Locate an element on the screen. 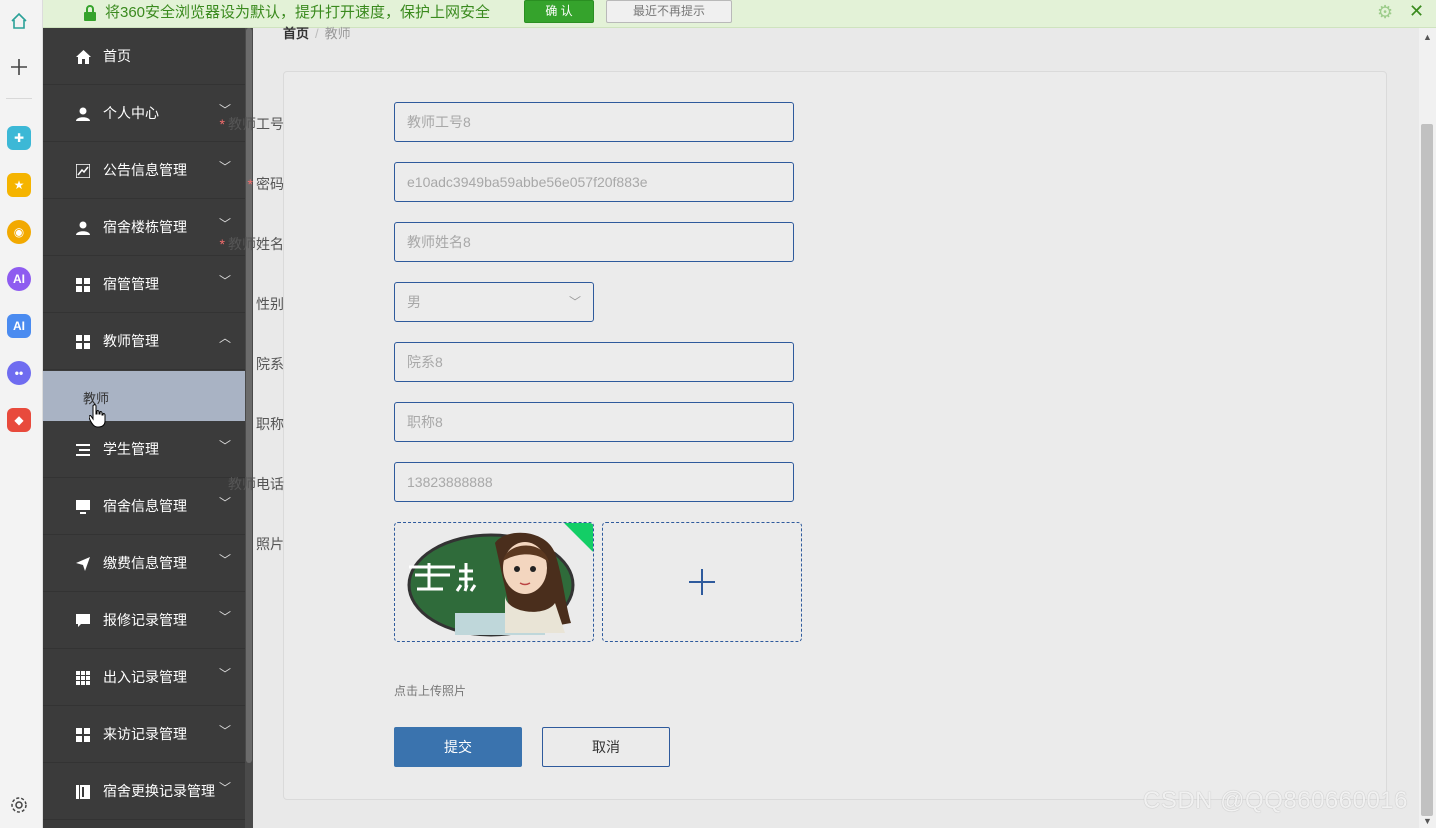 The width and height of the screenshot is (1436, 828). sidebar-item-label: 宿管管理 is located at coordinates (131, 284).